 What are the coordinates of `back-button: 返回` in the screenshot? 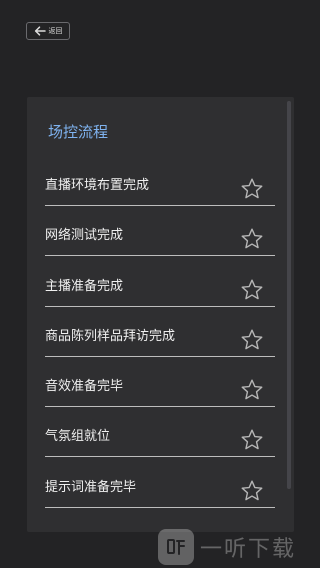 It's located at (48, 31).